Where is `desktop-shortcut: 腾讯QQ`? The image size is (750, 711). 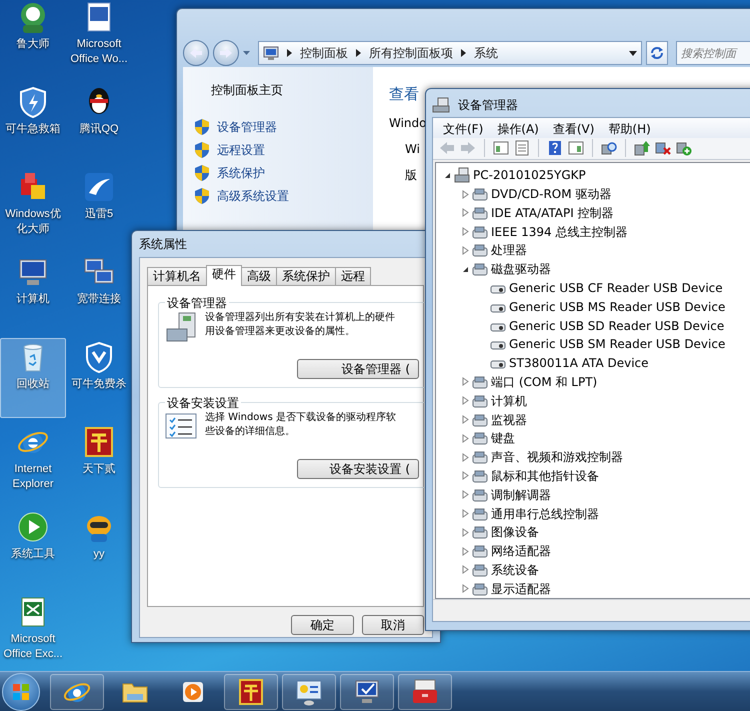
desktop-shortcut: 腾讯QQ is located at coordinates (99, 123).